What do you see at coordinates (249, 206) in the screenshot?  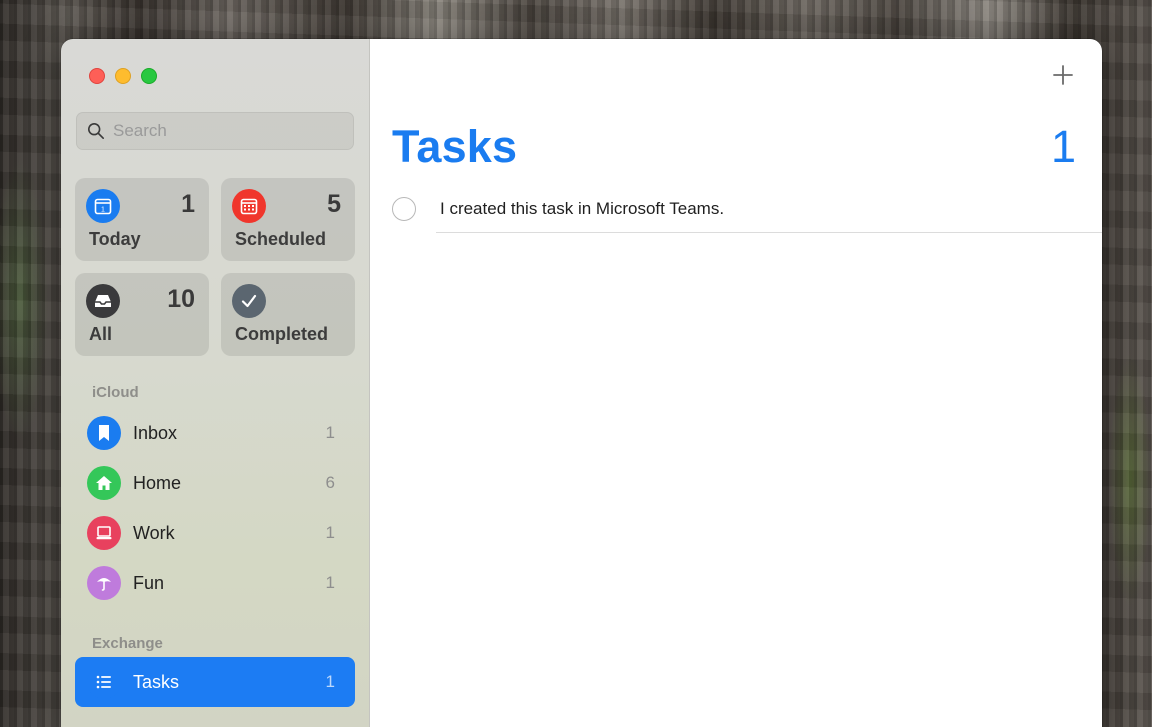 I see `calendar-icon` at bounding box center [249, 206].